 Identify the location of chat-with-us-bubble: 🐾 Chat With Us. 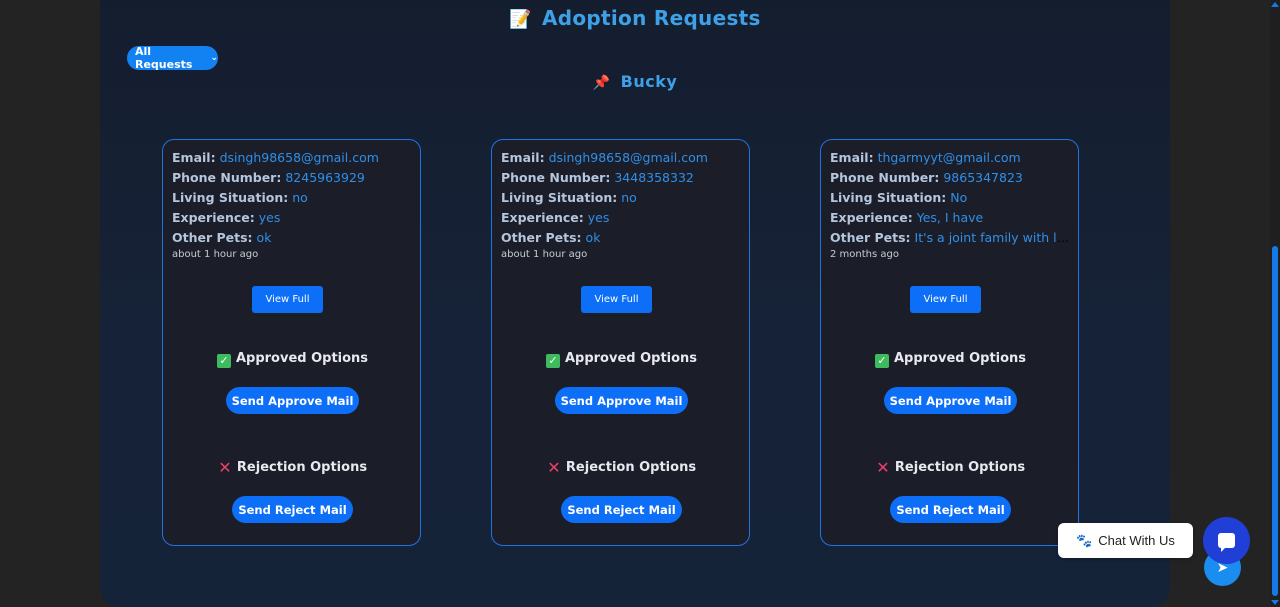
(1125, 540).